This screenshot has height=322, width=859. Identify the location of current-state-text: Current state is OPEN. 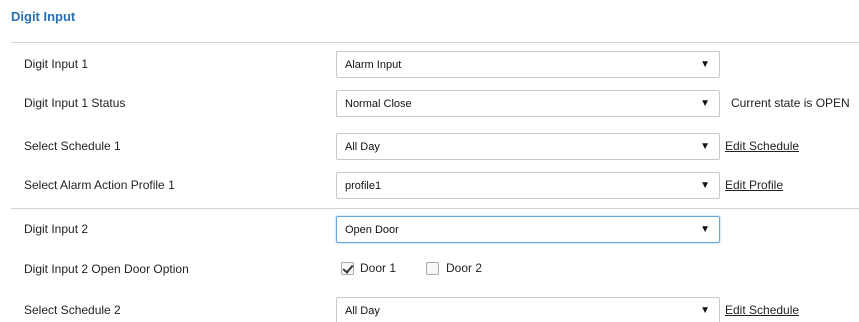
(790, 103).